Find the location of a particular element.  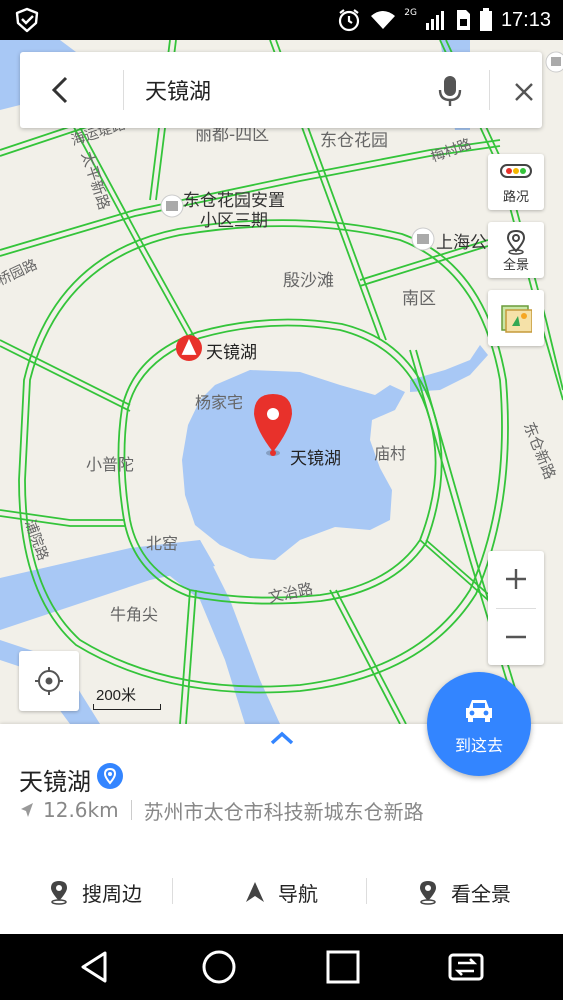

switch-app-icon is located at coordinates (466, 967).